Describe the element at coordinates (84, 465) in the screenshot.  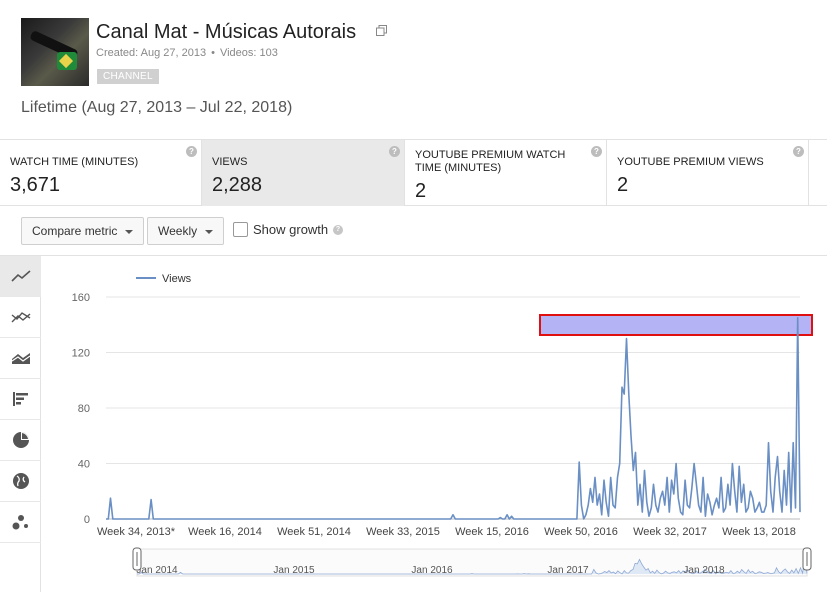
I see `y-tick-label: 40` at that location.